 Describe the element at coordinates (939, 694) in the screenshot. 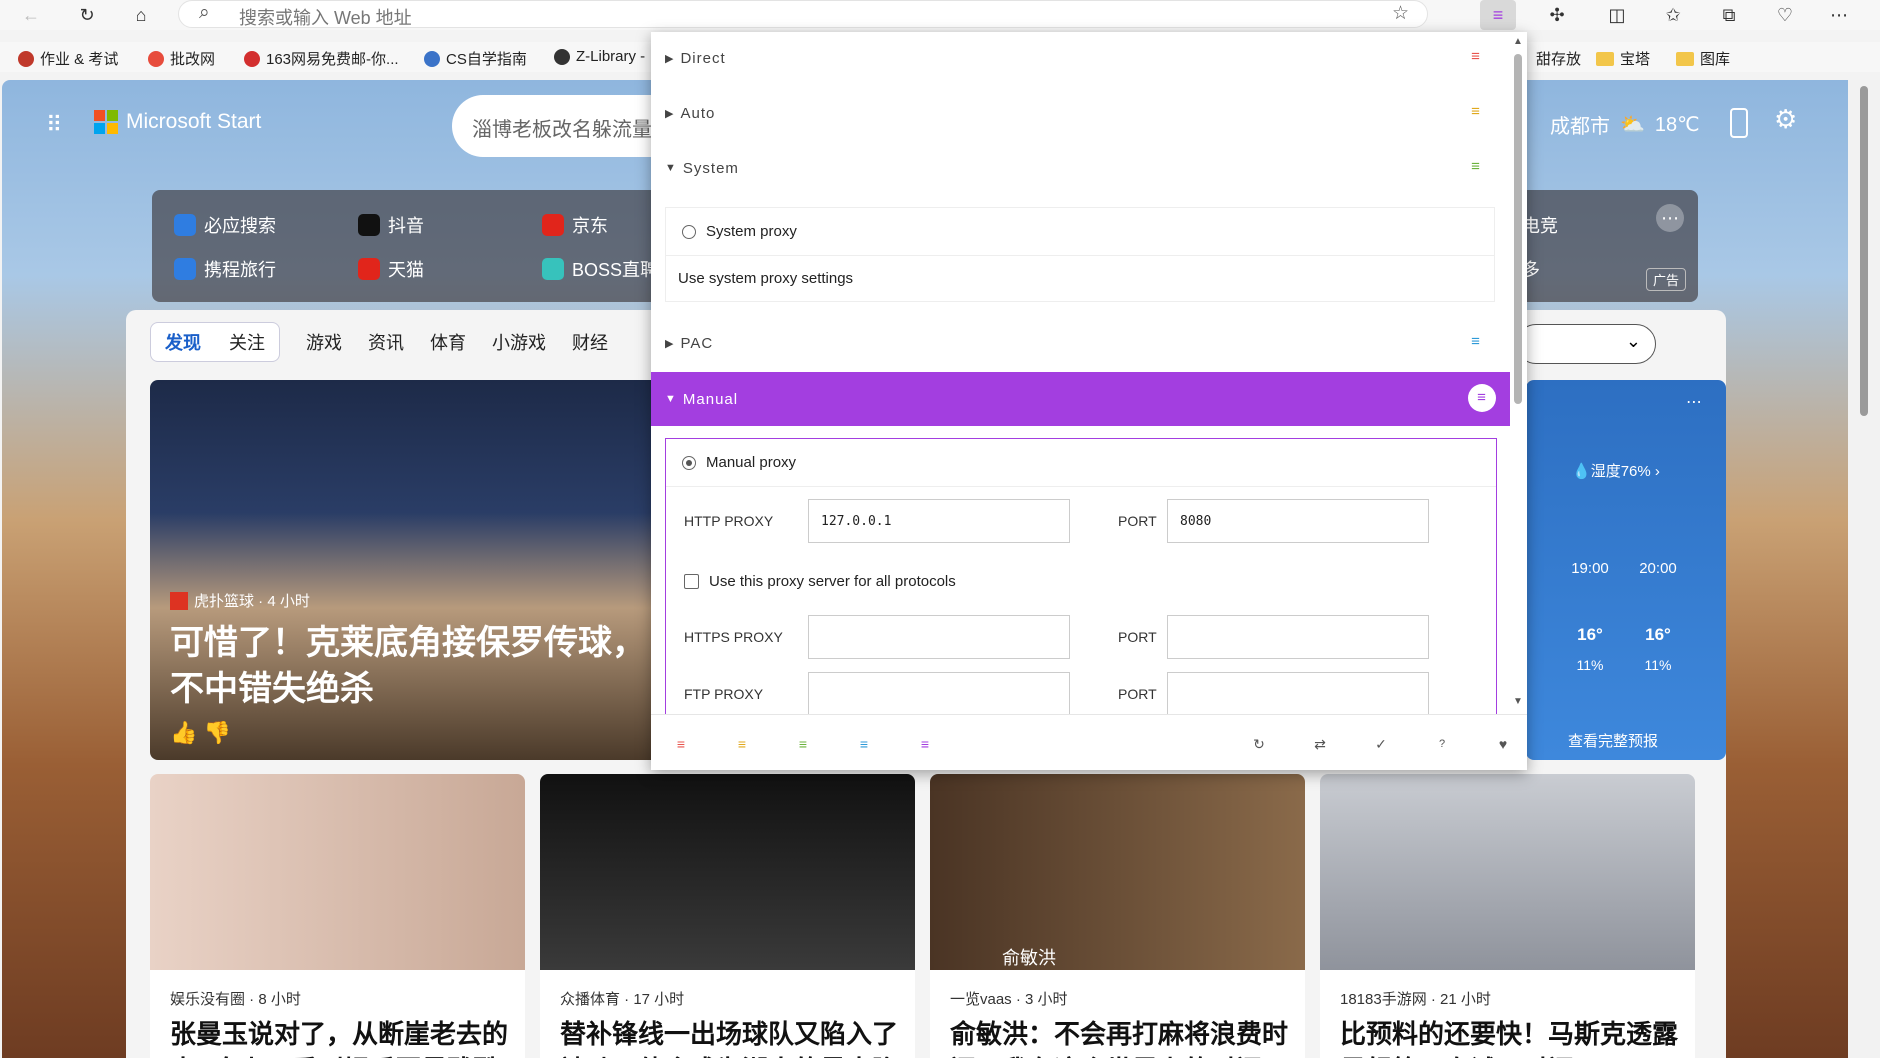

I see `ftp-proxy-input` at that location.